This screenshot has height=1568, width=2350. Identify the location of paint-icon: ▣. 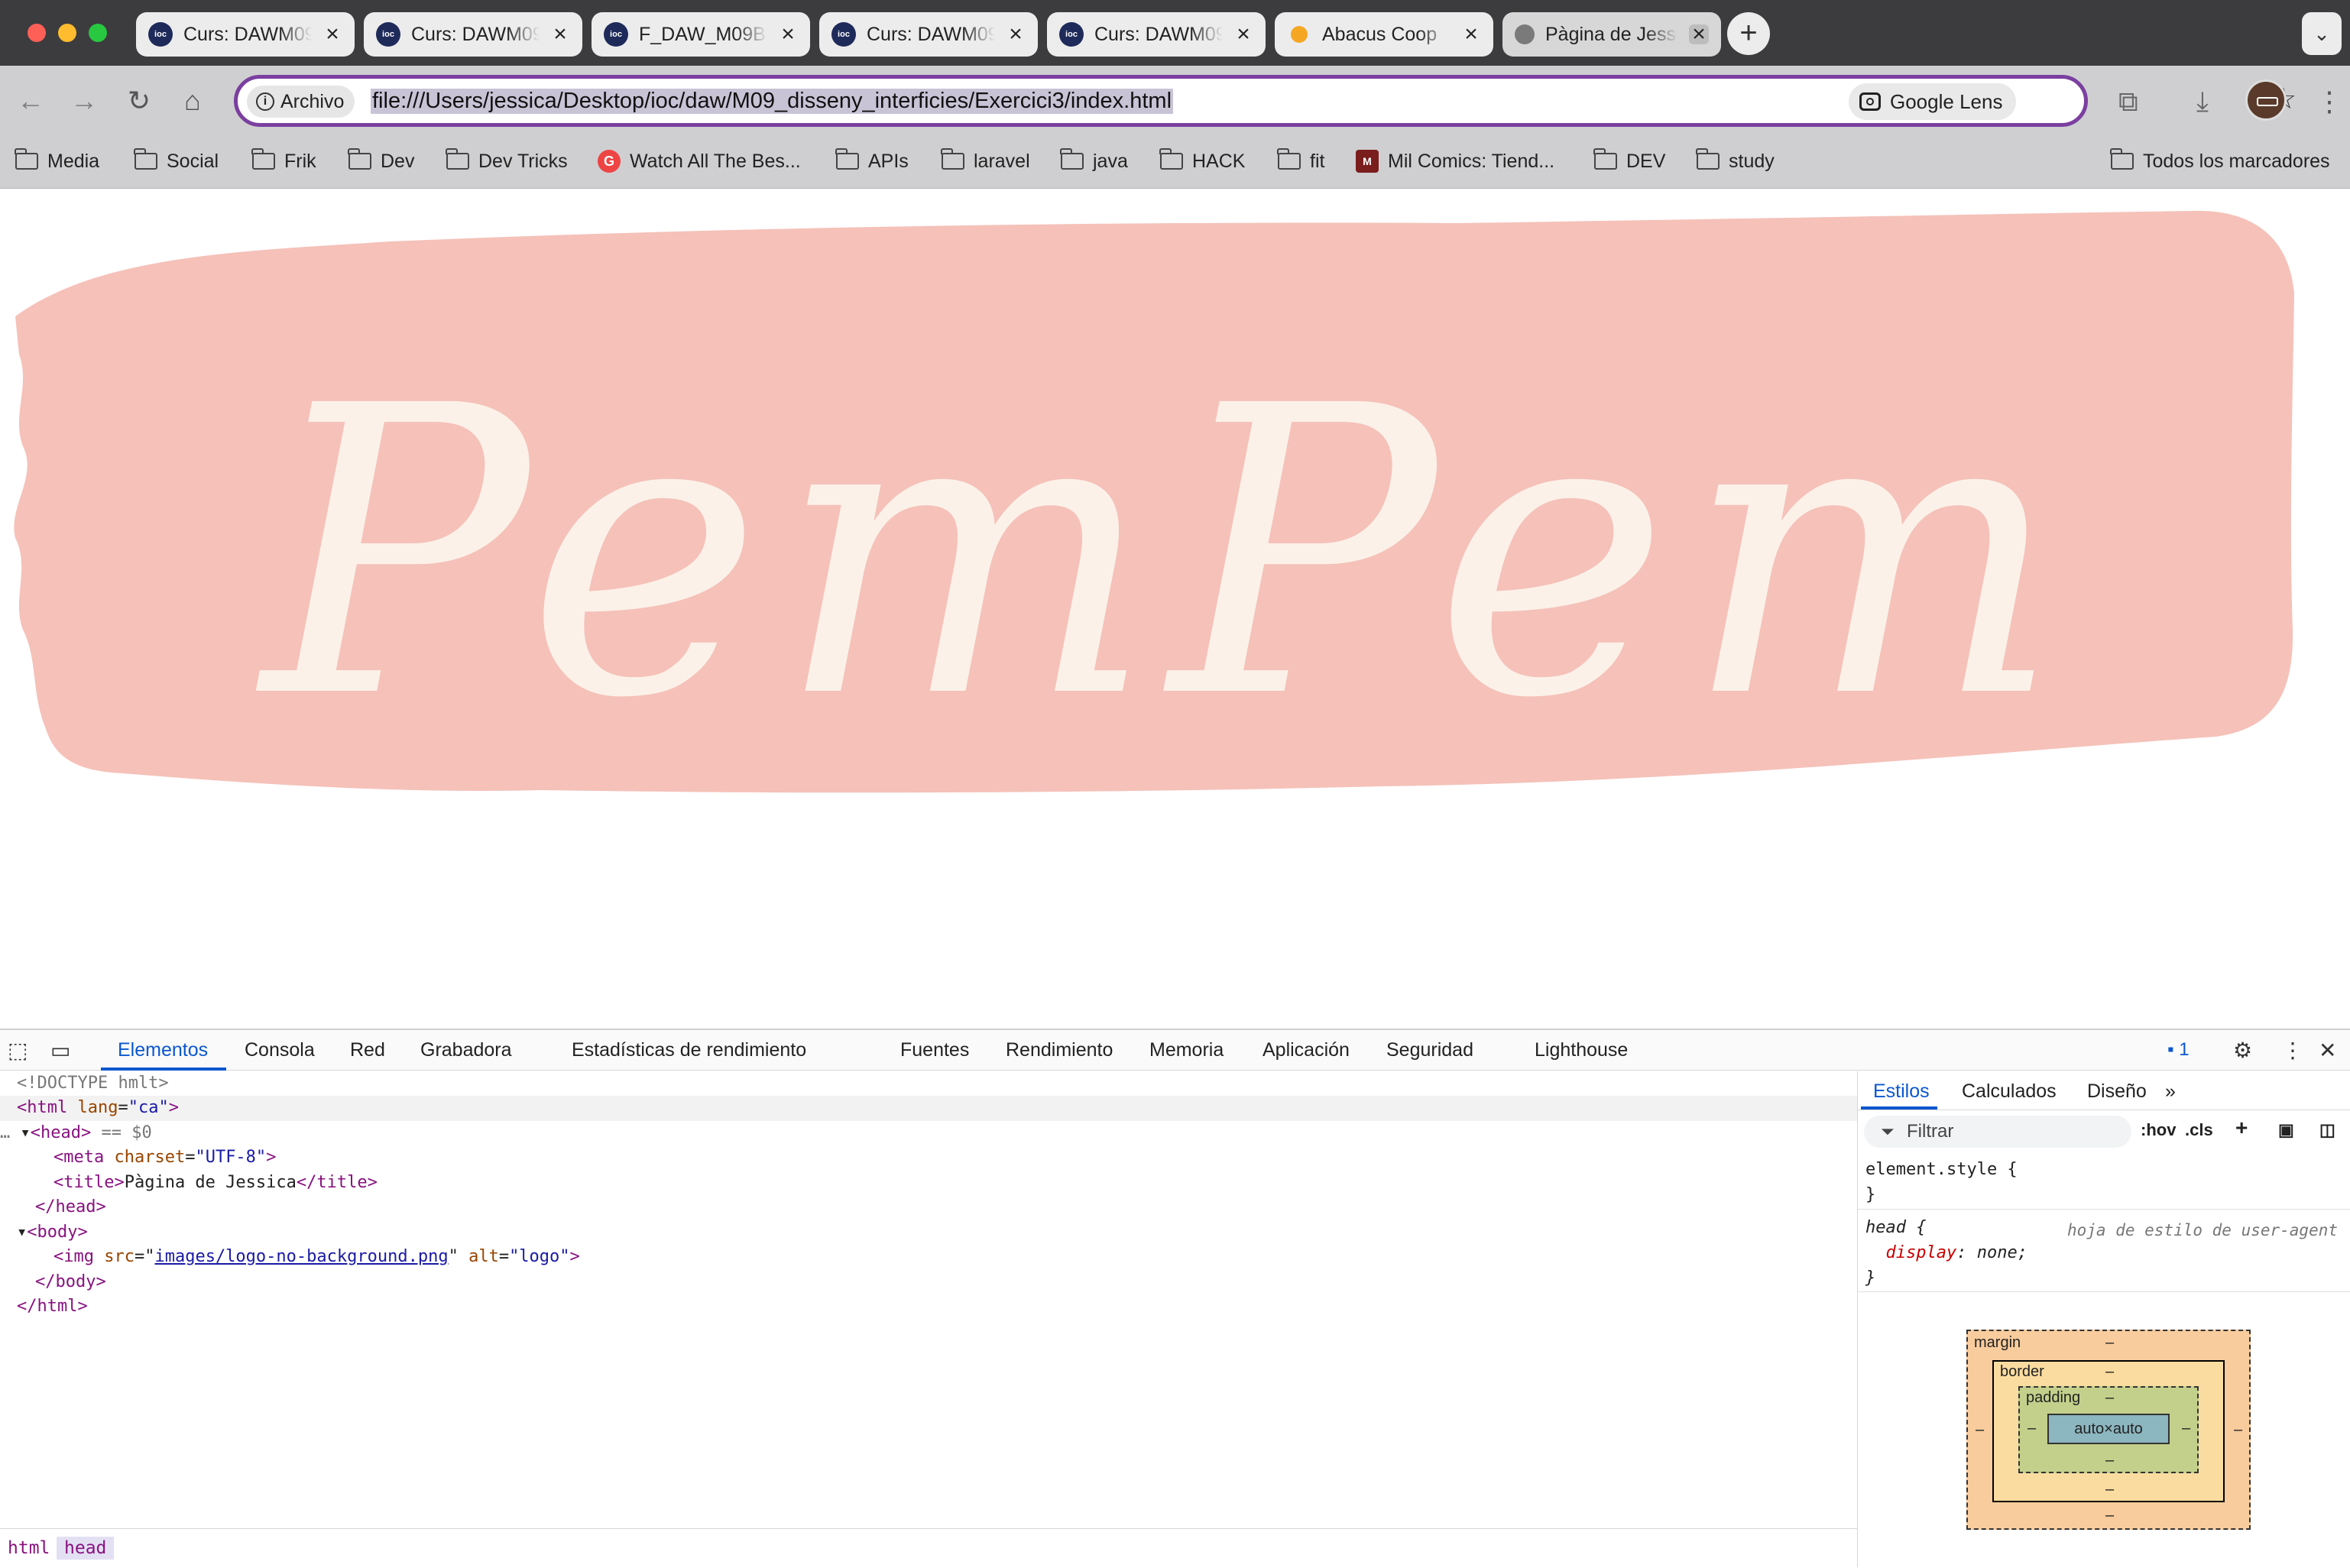
(2286, 1130).